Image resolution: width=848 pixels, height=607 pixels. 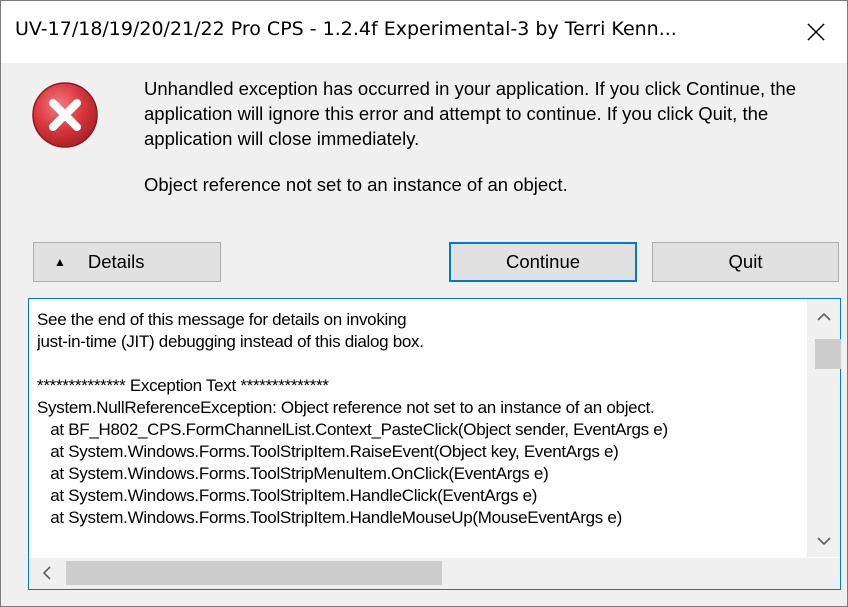 I want to click on quit-button-label: Quit, so click(x=745, y=261).